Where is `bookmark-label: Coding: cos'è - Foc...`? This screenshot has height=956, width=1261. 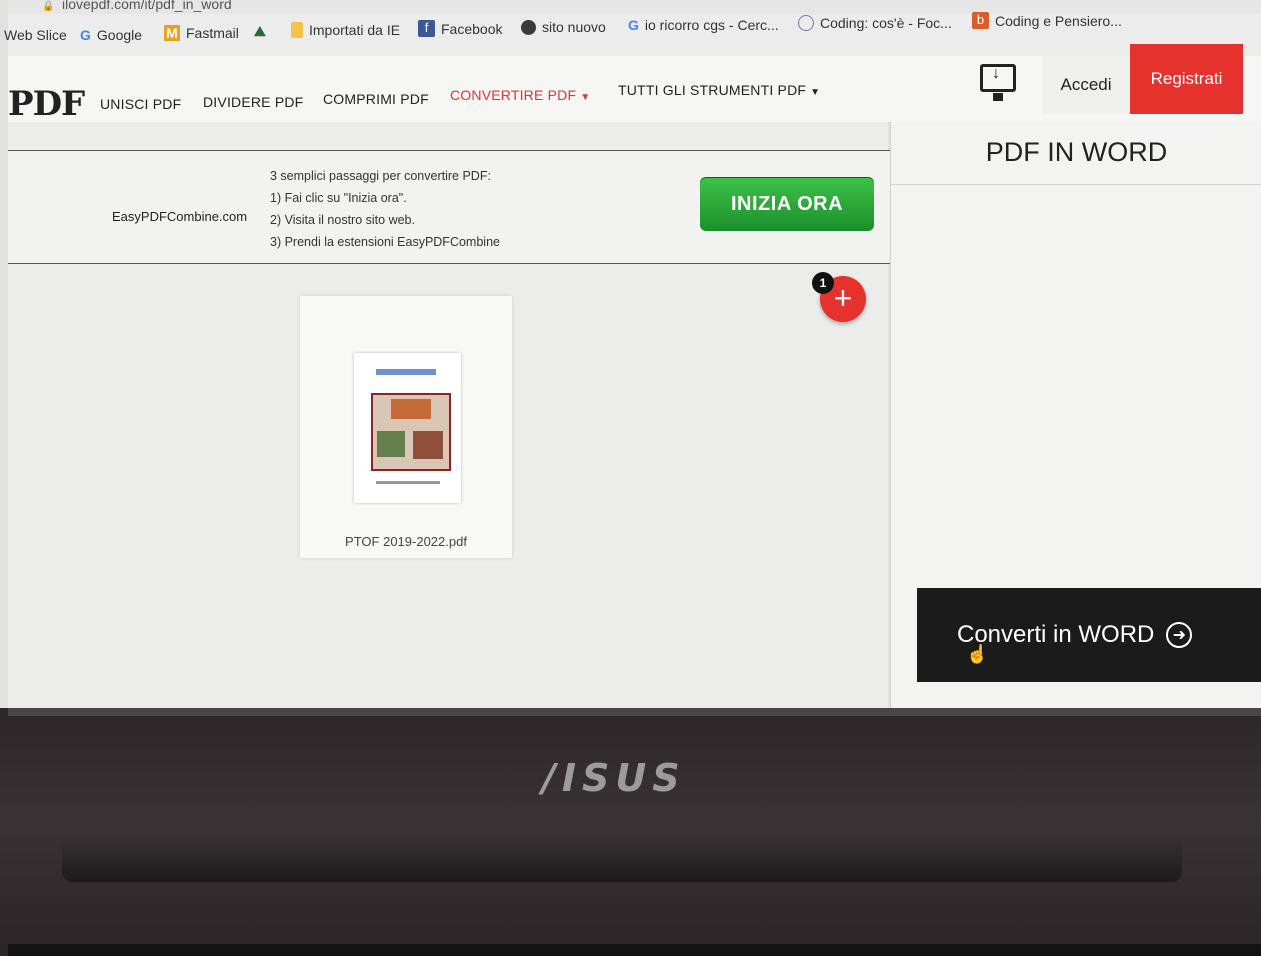 bookmark-label: Coding: cos'è - Foc... is located at coordinates (886, 23).